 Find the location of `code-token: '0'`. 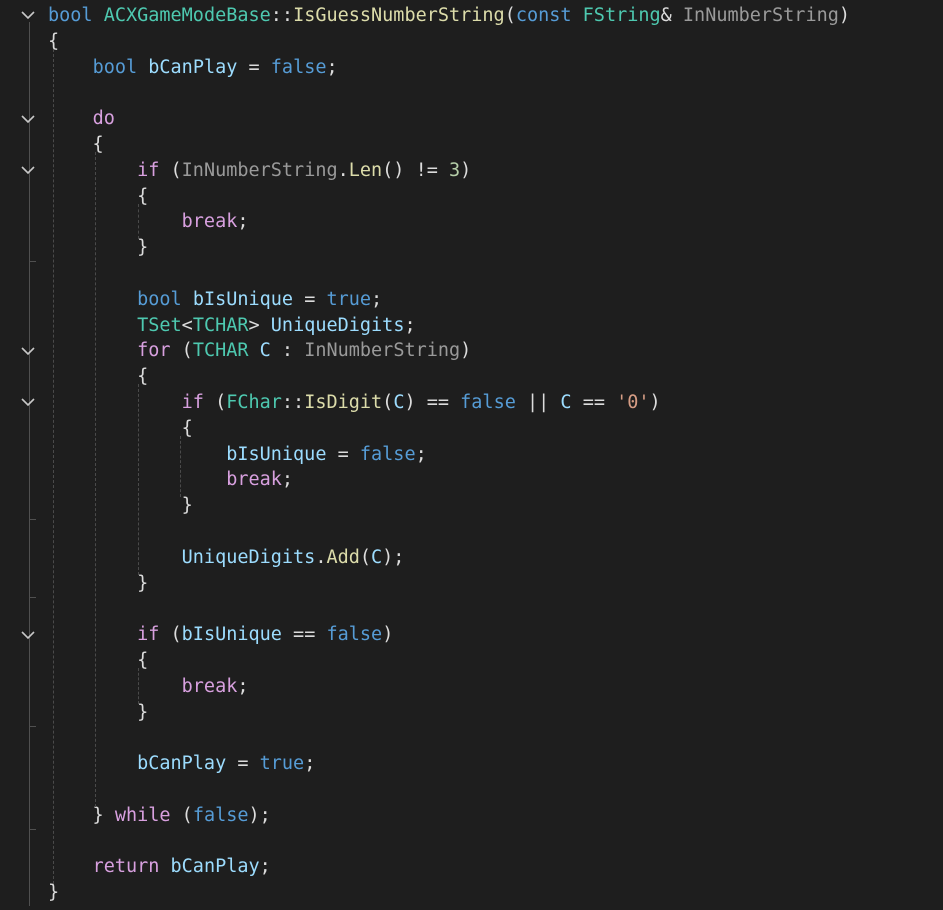

code-token: '0' is located at coordinates (633, 402).